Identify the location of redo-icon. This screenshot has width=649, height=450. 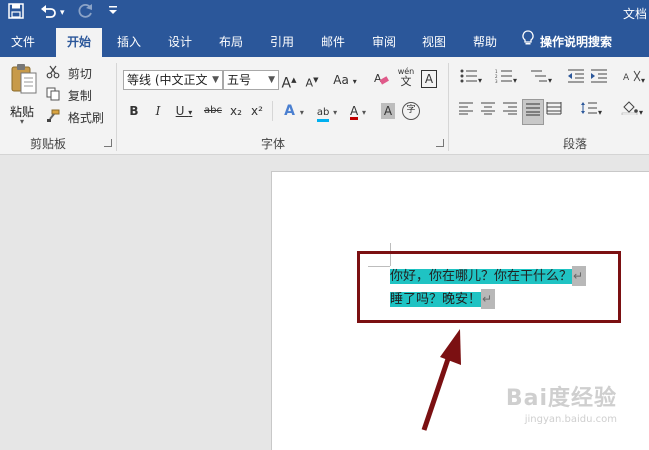
(86, 13).